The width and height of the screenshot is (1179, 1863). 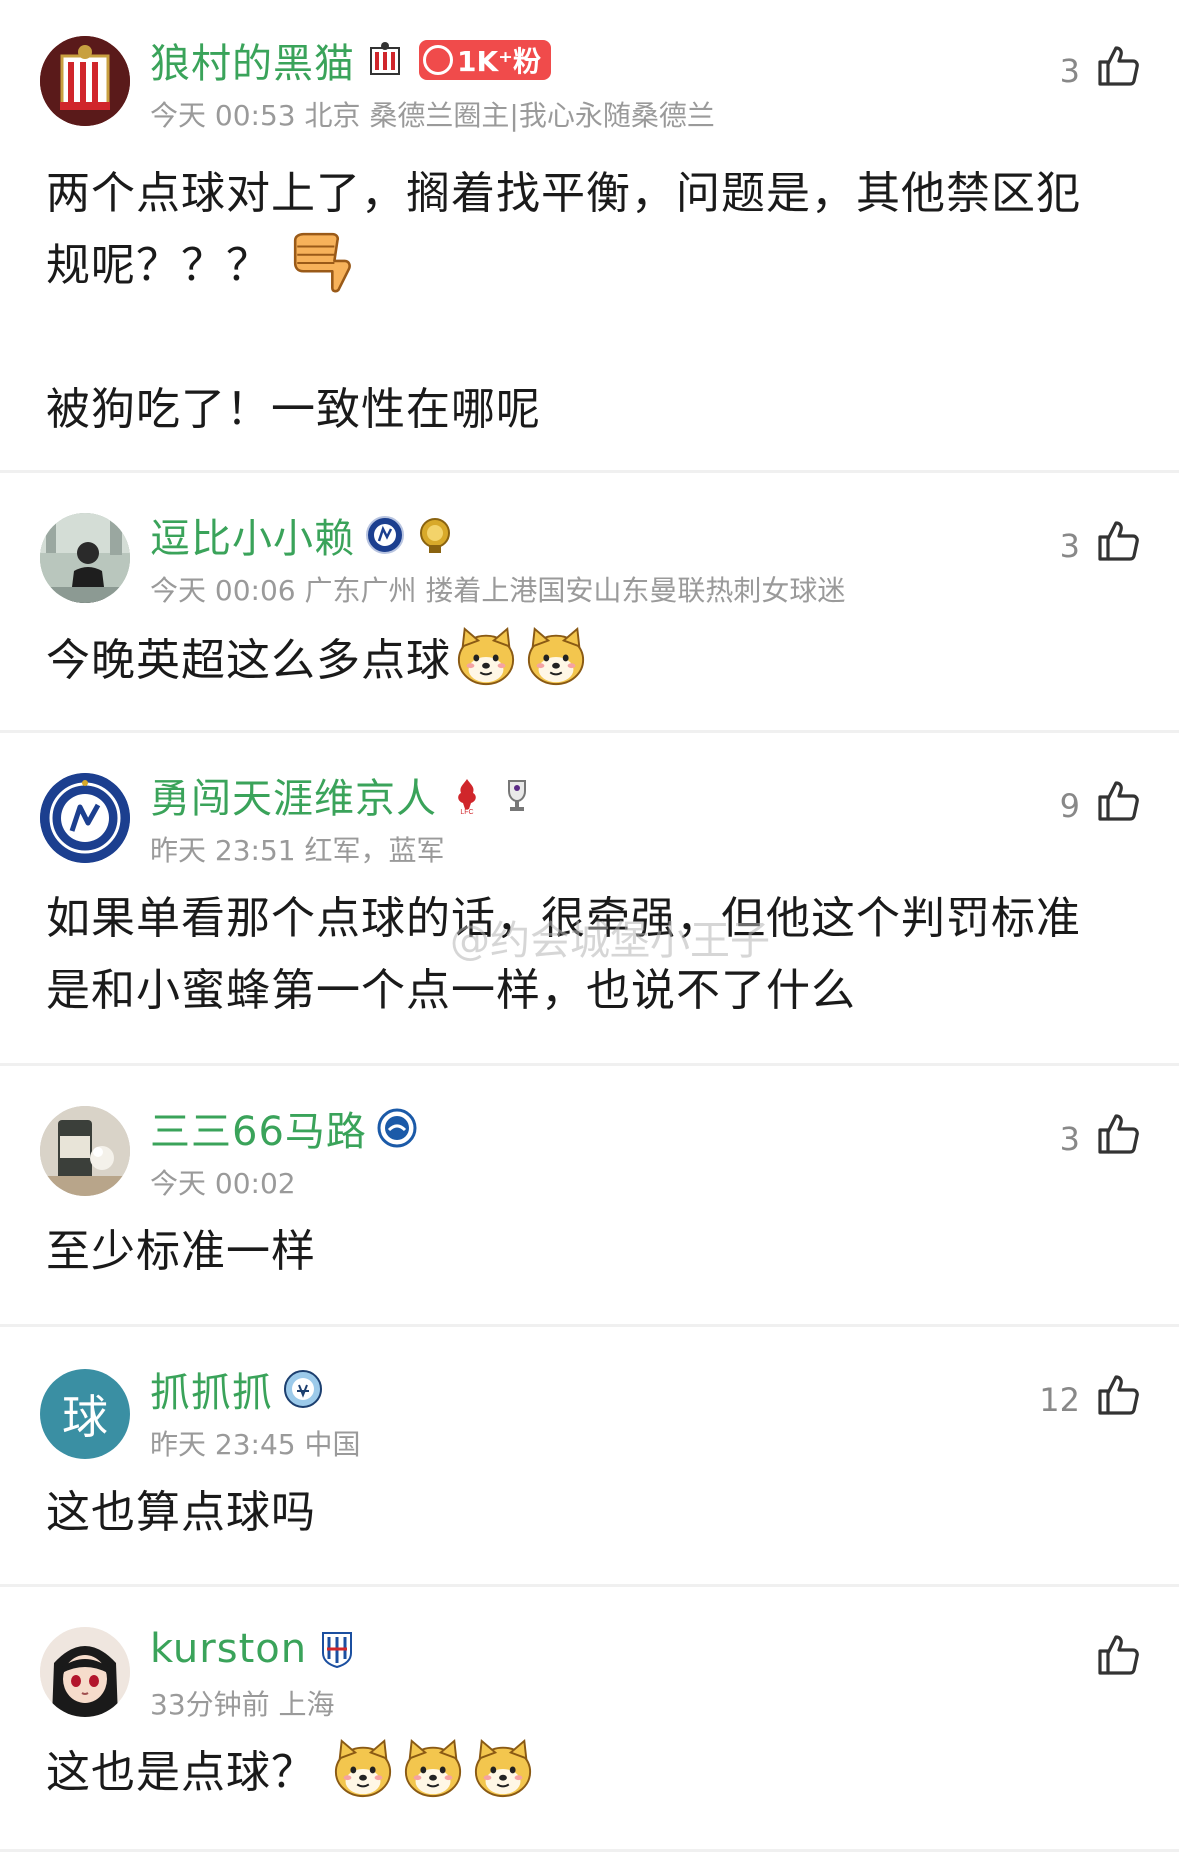 I want to click on comment-meta: 今天 00:53 北京 桑德兰圈主|我心永随桑德兰, so click(x=432, y=115).